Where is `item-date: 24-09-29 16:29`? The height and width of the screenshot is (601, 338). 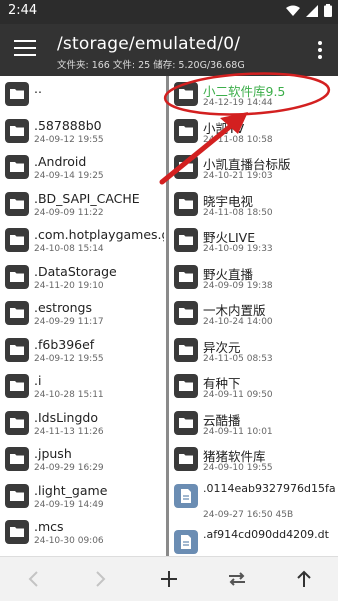
item-date: 24-09-29 16:29 is located at coordinates (69, 468).